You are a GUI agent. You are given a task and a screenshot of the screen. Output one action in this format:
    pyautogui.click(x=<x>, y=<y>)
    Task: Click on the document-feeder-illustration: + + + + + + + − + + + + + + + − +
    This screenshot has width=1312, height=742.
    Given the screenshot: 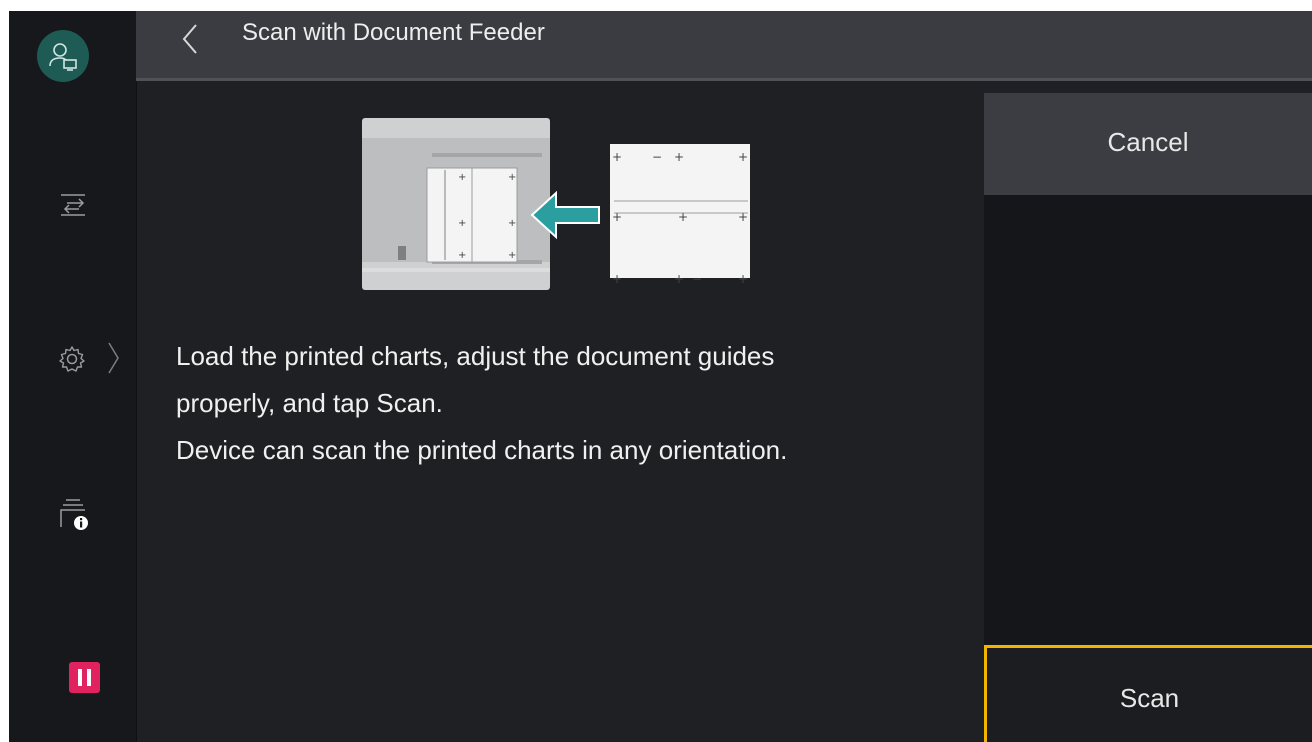 What is the action you would take?
    pyautogui.click(x=556, y=204)
    